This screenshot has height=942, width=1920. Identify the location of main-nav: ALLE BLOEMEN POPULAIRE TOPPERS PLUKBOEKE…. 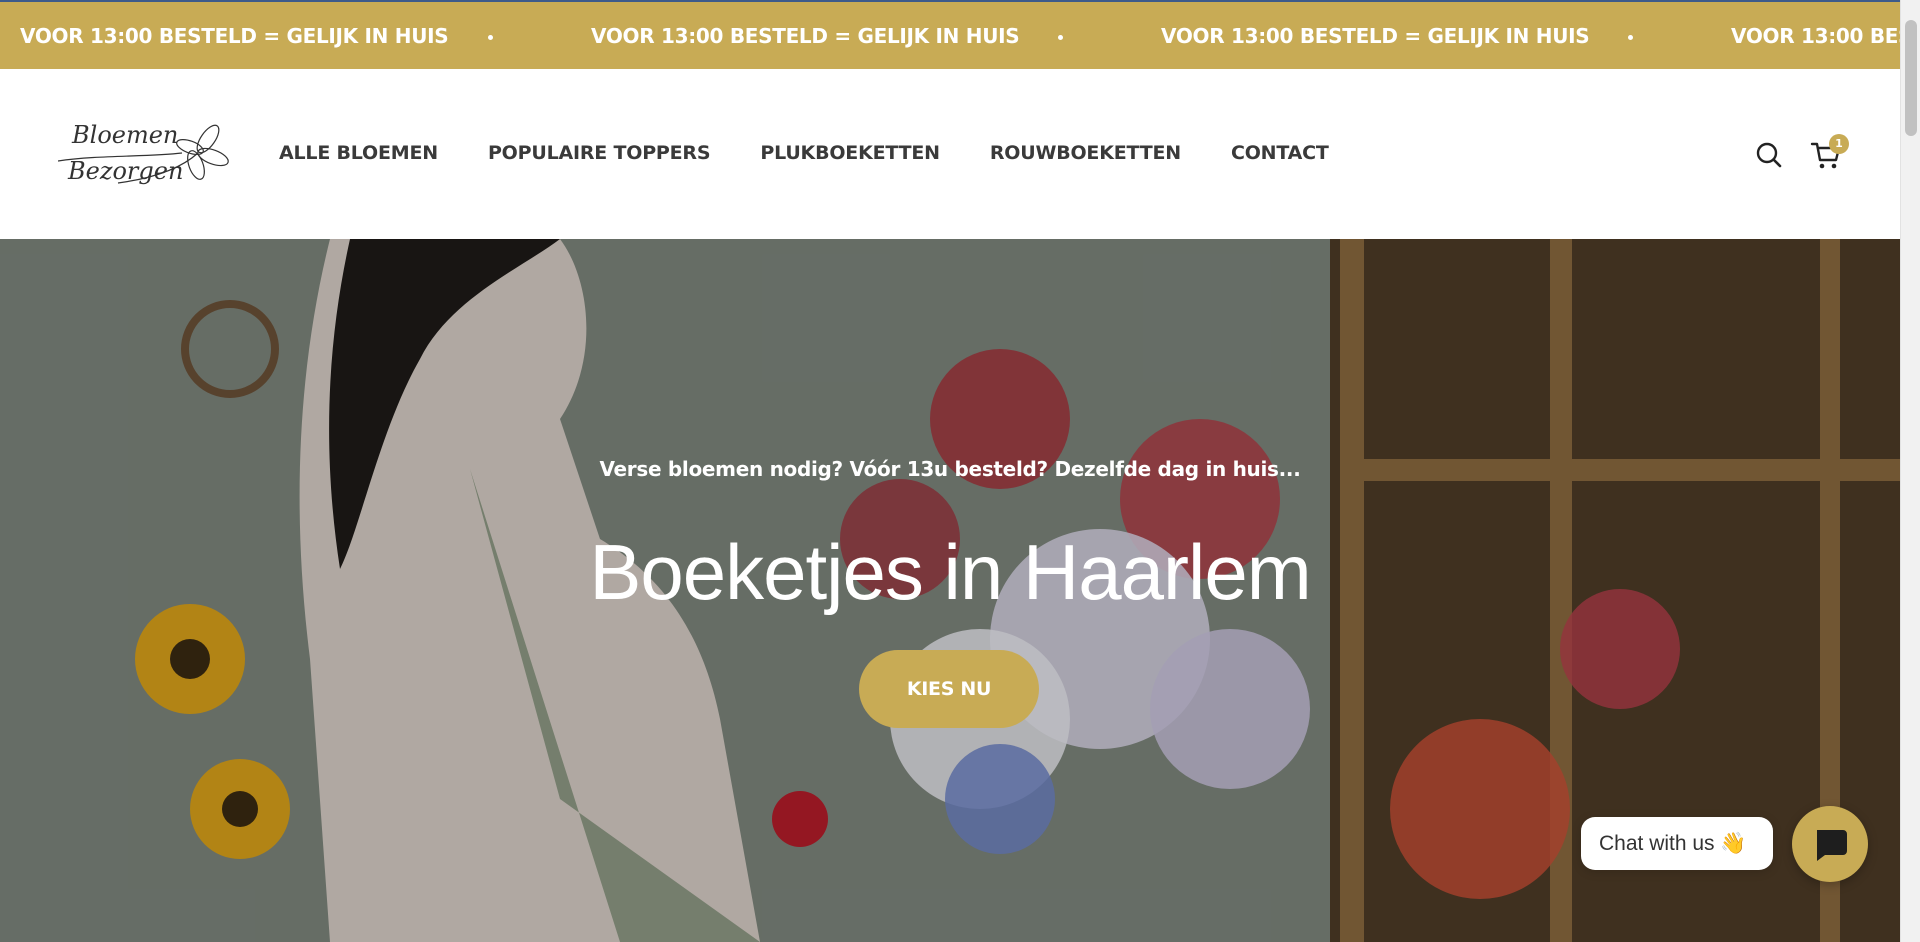
(804, 153).